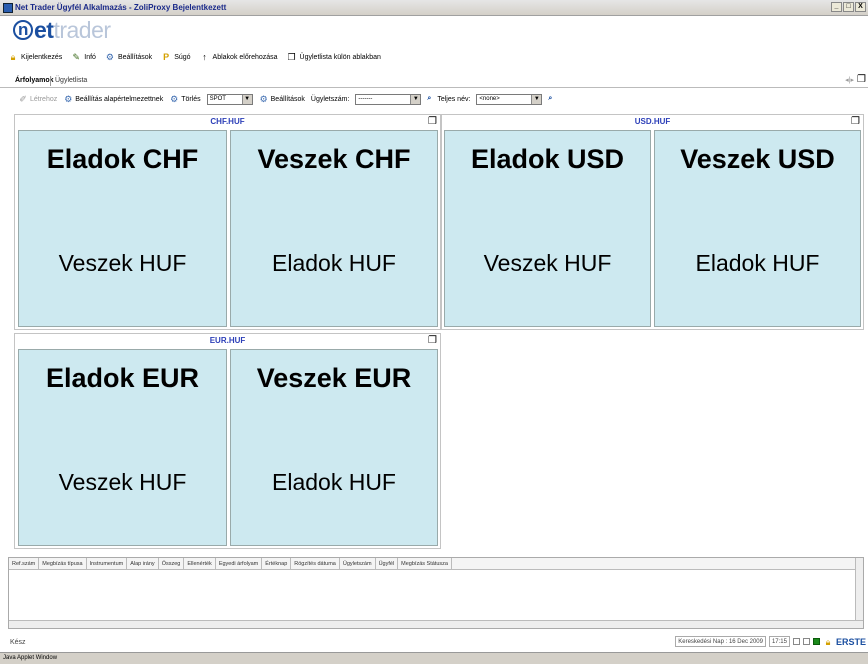  Describe the element at coordinates (172, 563) in the screenshot. I see `column-header: Összeg` at that location.